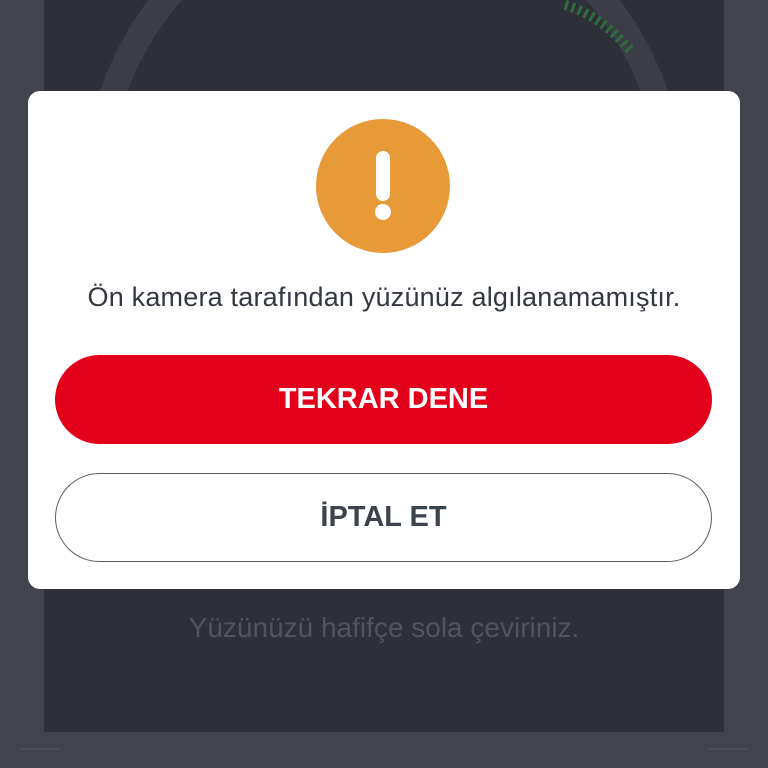 The height and width of the screenshot is (768, 768). Describe the element at coordinates (598, 27) in the screenshot. I see `face-scan-progress-arc` at that location.